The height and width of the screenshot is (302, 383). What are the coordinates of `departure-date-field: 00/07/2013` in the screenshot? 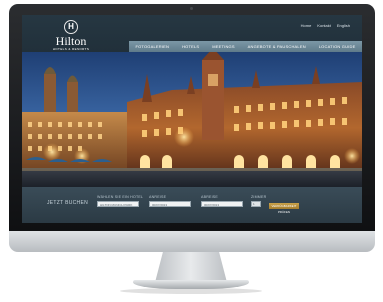 It's located at (222, 204).